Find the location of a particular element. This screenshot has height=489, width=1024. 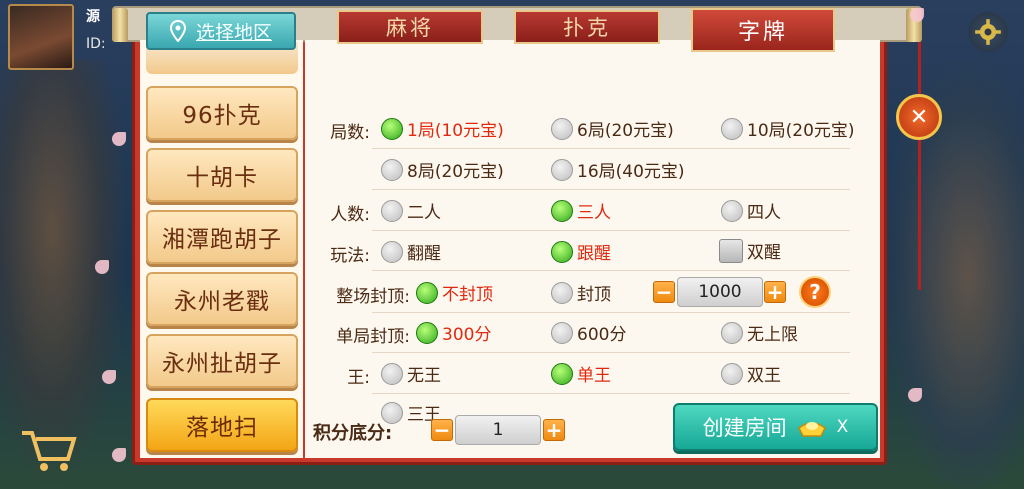

select-region-label: 选择地区 is located at coordinates (233, 32).